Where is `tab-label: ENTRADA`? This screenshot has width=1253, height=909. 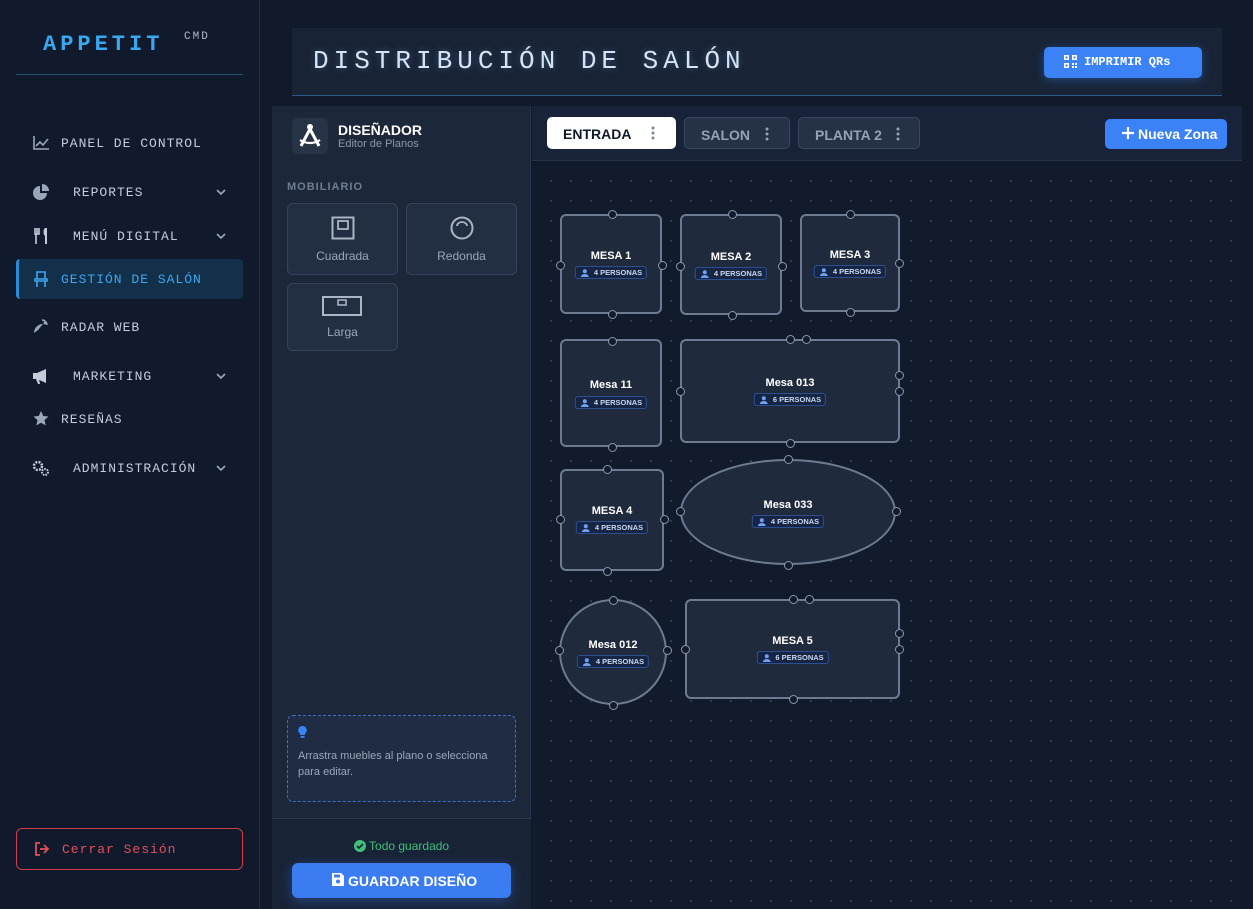
tab-label: ENTRADA is located at coordinates (597, 134).